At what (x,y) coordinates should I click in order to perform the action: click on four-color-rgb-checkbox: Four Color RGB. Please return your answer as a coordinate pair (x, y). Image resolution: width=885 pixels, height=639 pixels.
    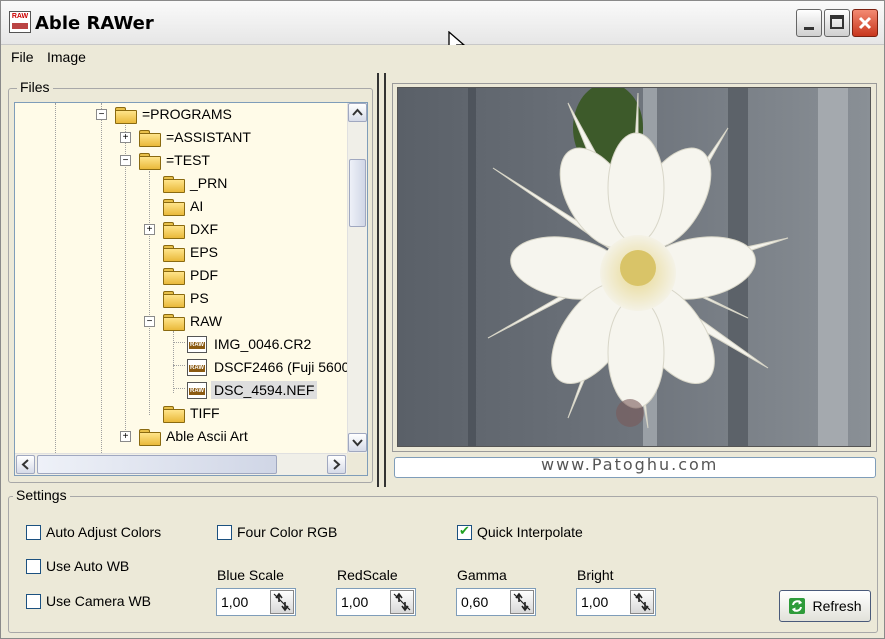
    Looking at the image, I should click on (277, 532).